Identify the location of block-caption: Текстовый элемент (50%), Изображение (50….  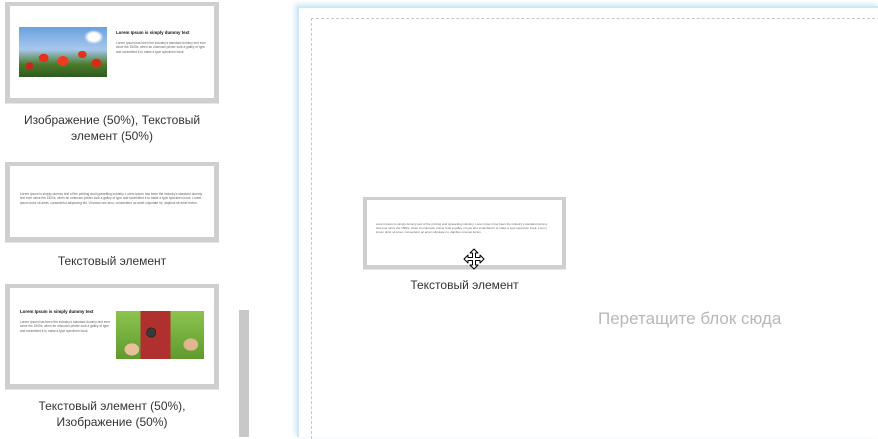
(112, 414).